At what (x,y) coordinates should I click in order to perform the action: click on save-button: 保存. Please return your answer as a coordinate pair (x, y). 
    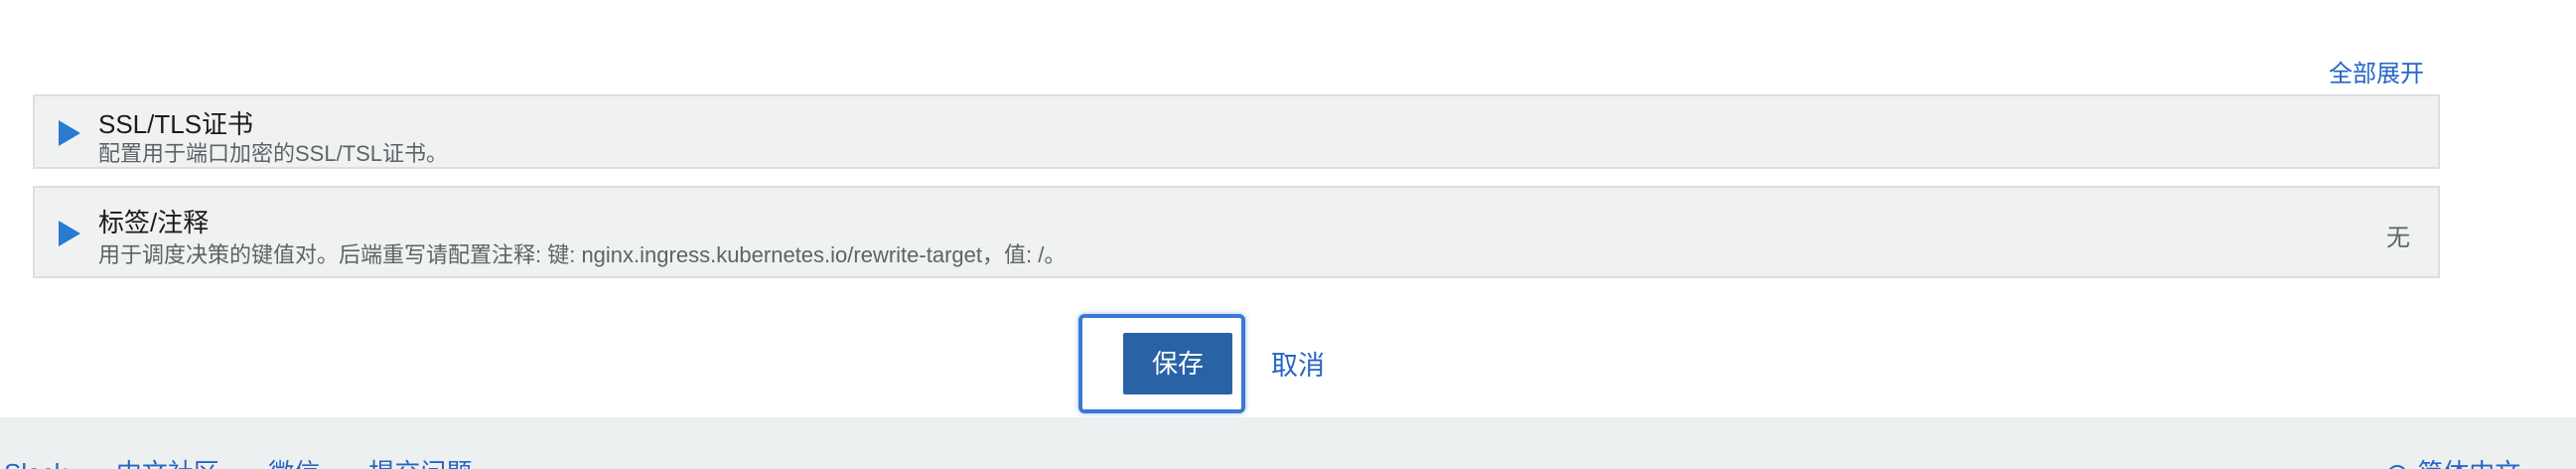
    Looking at the image, I should click on (1177, 363).